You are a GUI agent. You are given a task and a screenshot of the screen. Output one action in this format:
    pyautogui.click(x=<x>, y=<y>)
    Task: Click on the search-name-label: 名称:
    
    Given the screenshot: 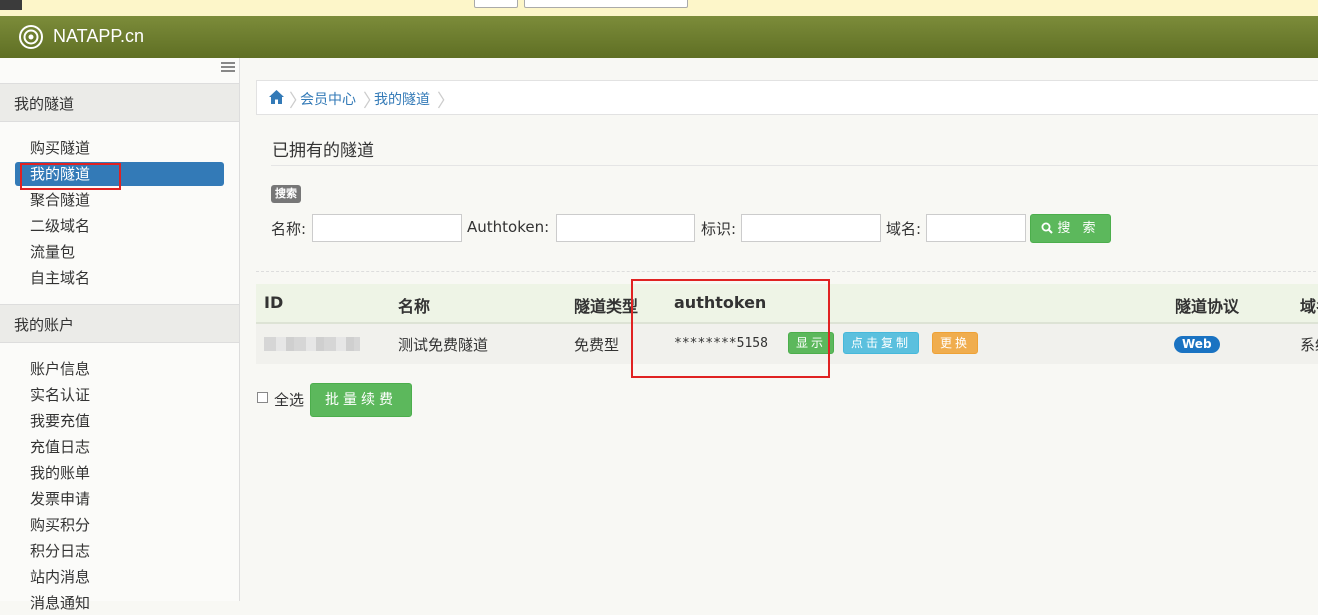 What is the action you would take?
    pyautogui.click(x=289, y=229)
    